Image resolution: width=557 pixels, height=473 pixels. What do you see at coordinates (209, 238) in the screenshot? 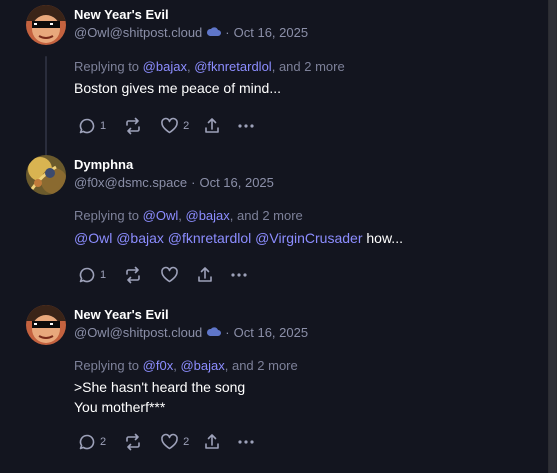
I see `content-mention: @fknretardlol` at bounding box center [209, 238].